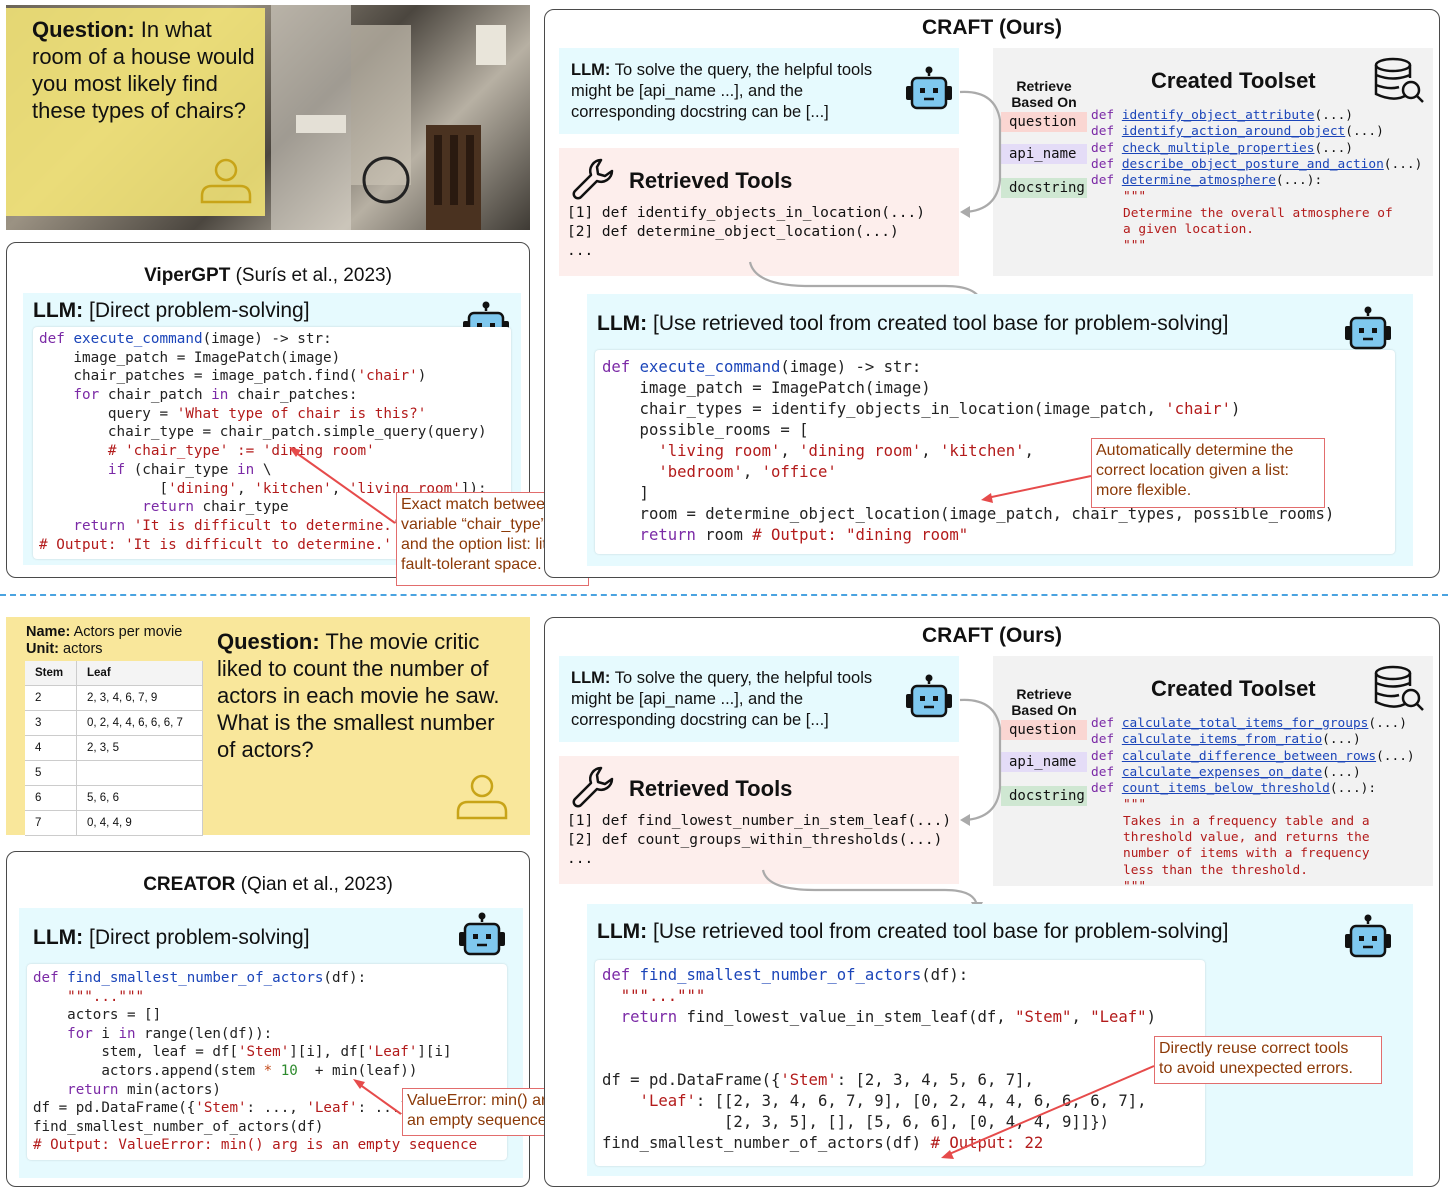  Describe the element at coordinates (51, 798) in the screenshot. I see `table-cell-stem: 6` at that location.